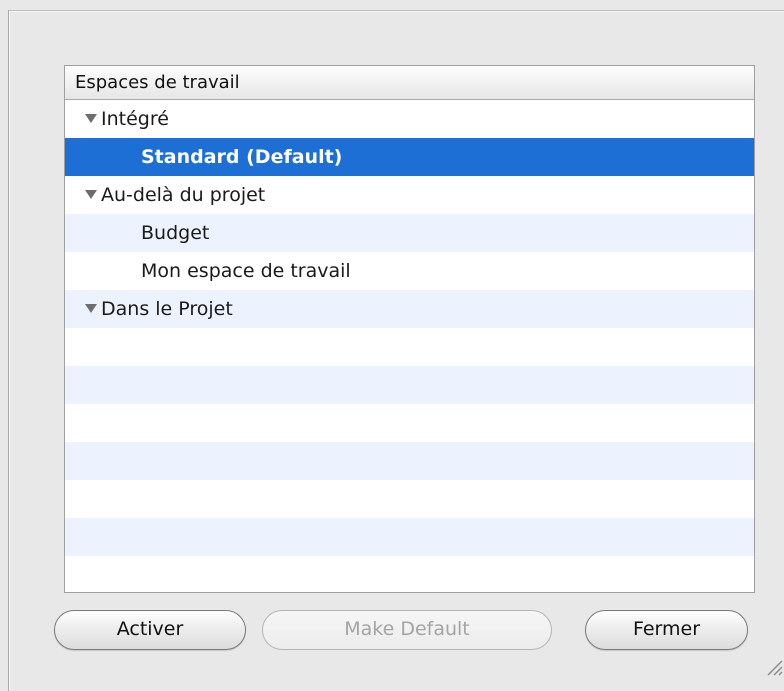 The image size is (784, 691). Describe the element at coordinates (409, 233) in the screenshot. I see `workspace-row-budget: Budget` at that location.